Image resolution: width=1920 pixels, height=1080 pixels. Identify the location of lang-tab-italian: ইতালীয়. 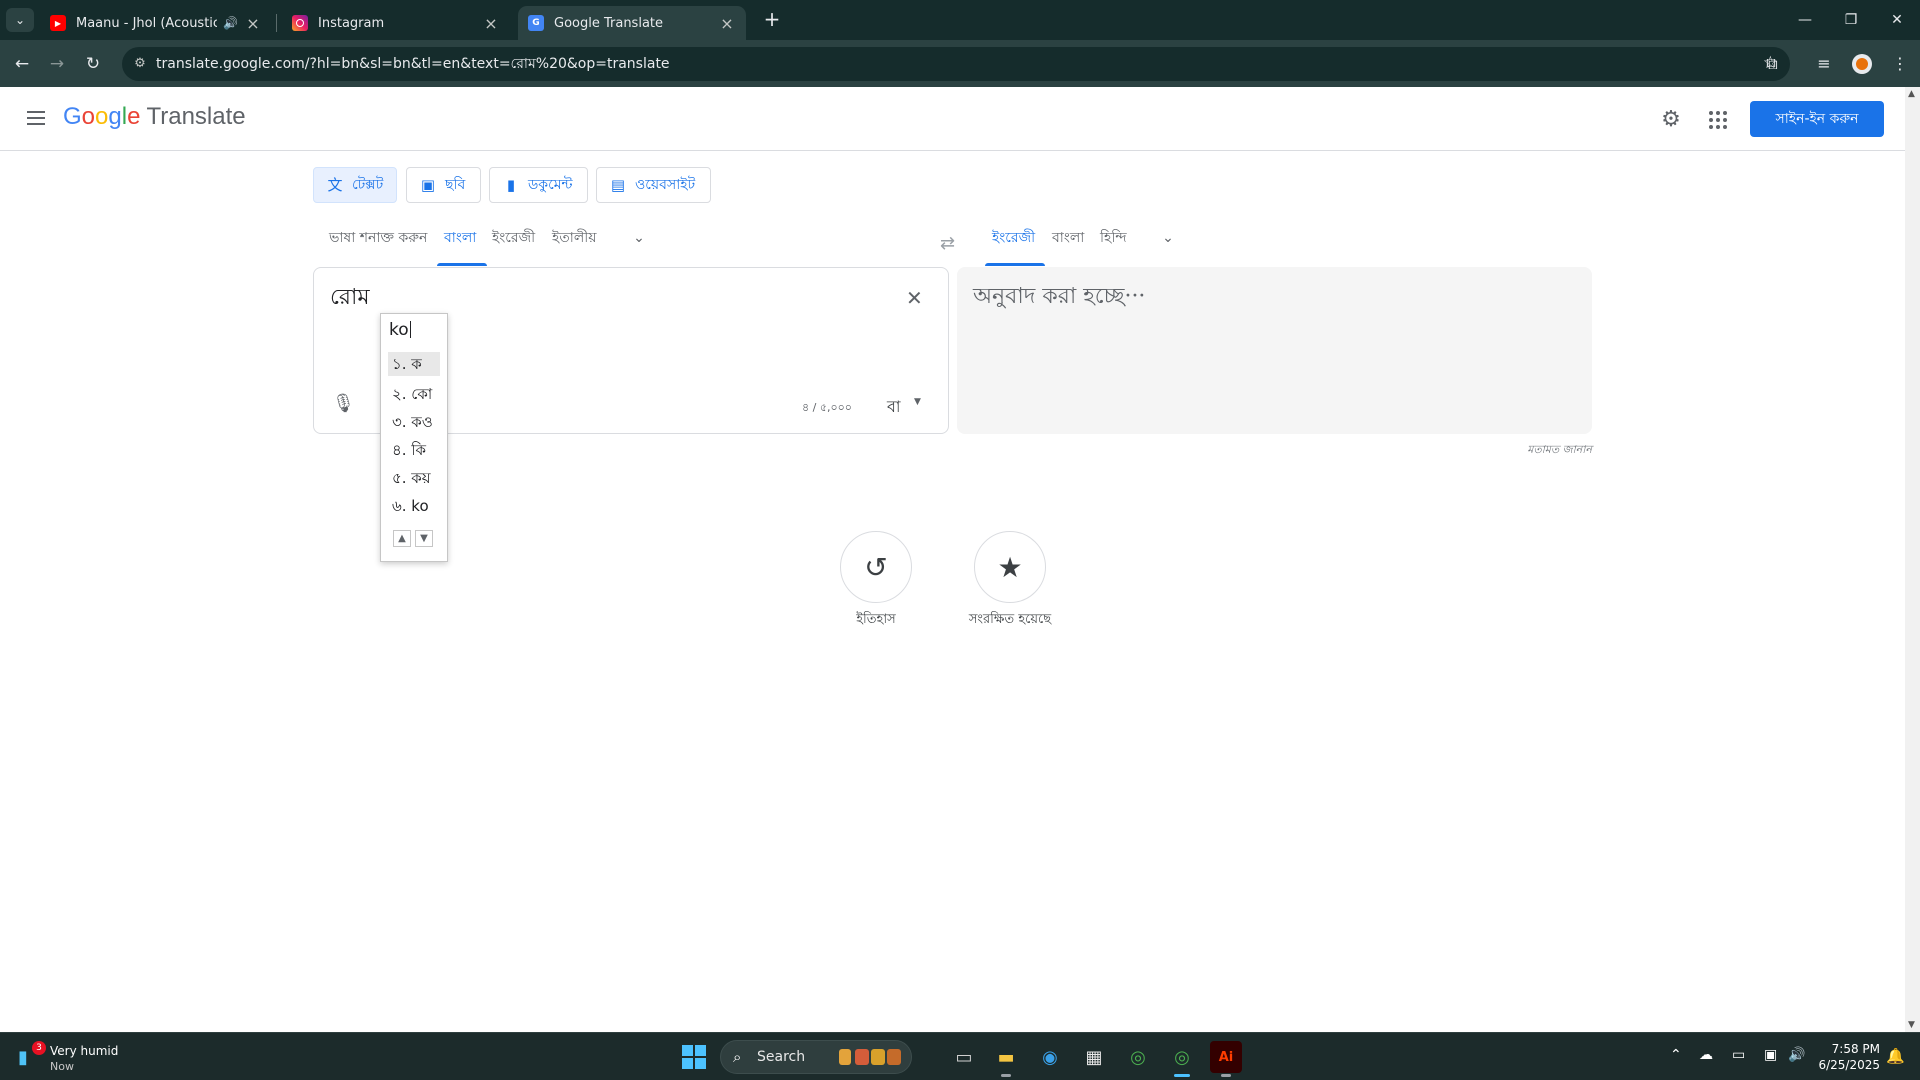
(574, 238).